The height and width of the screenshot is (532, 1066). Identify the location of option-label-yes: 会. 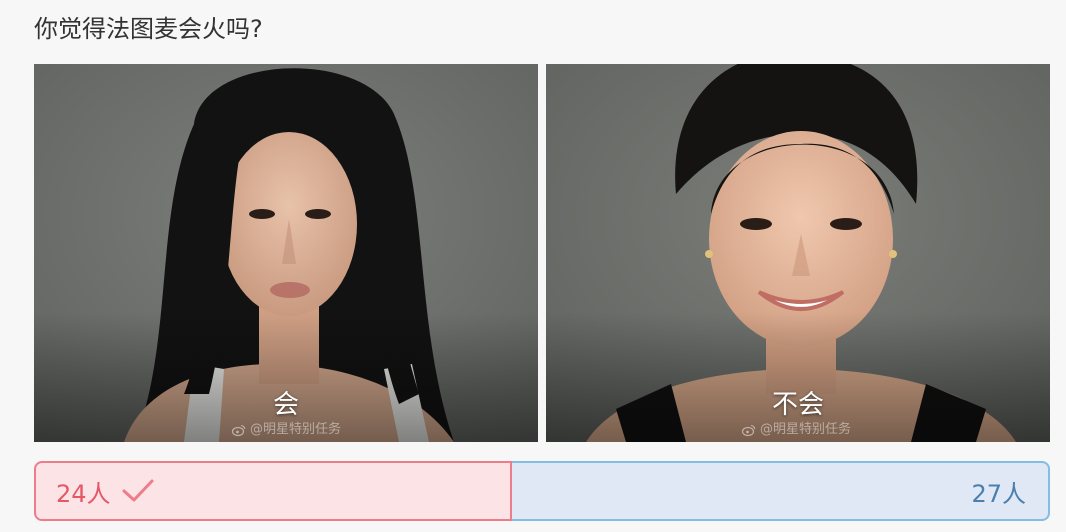
(285, 405).